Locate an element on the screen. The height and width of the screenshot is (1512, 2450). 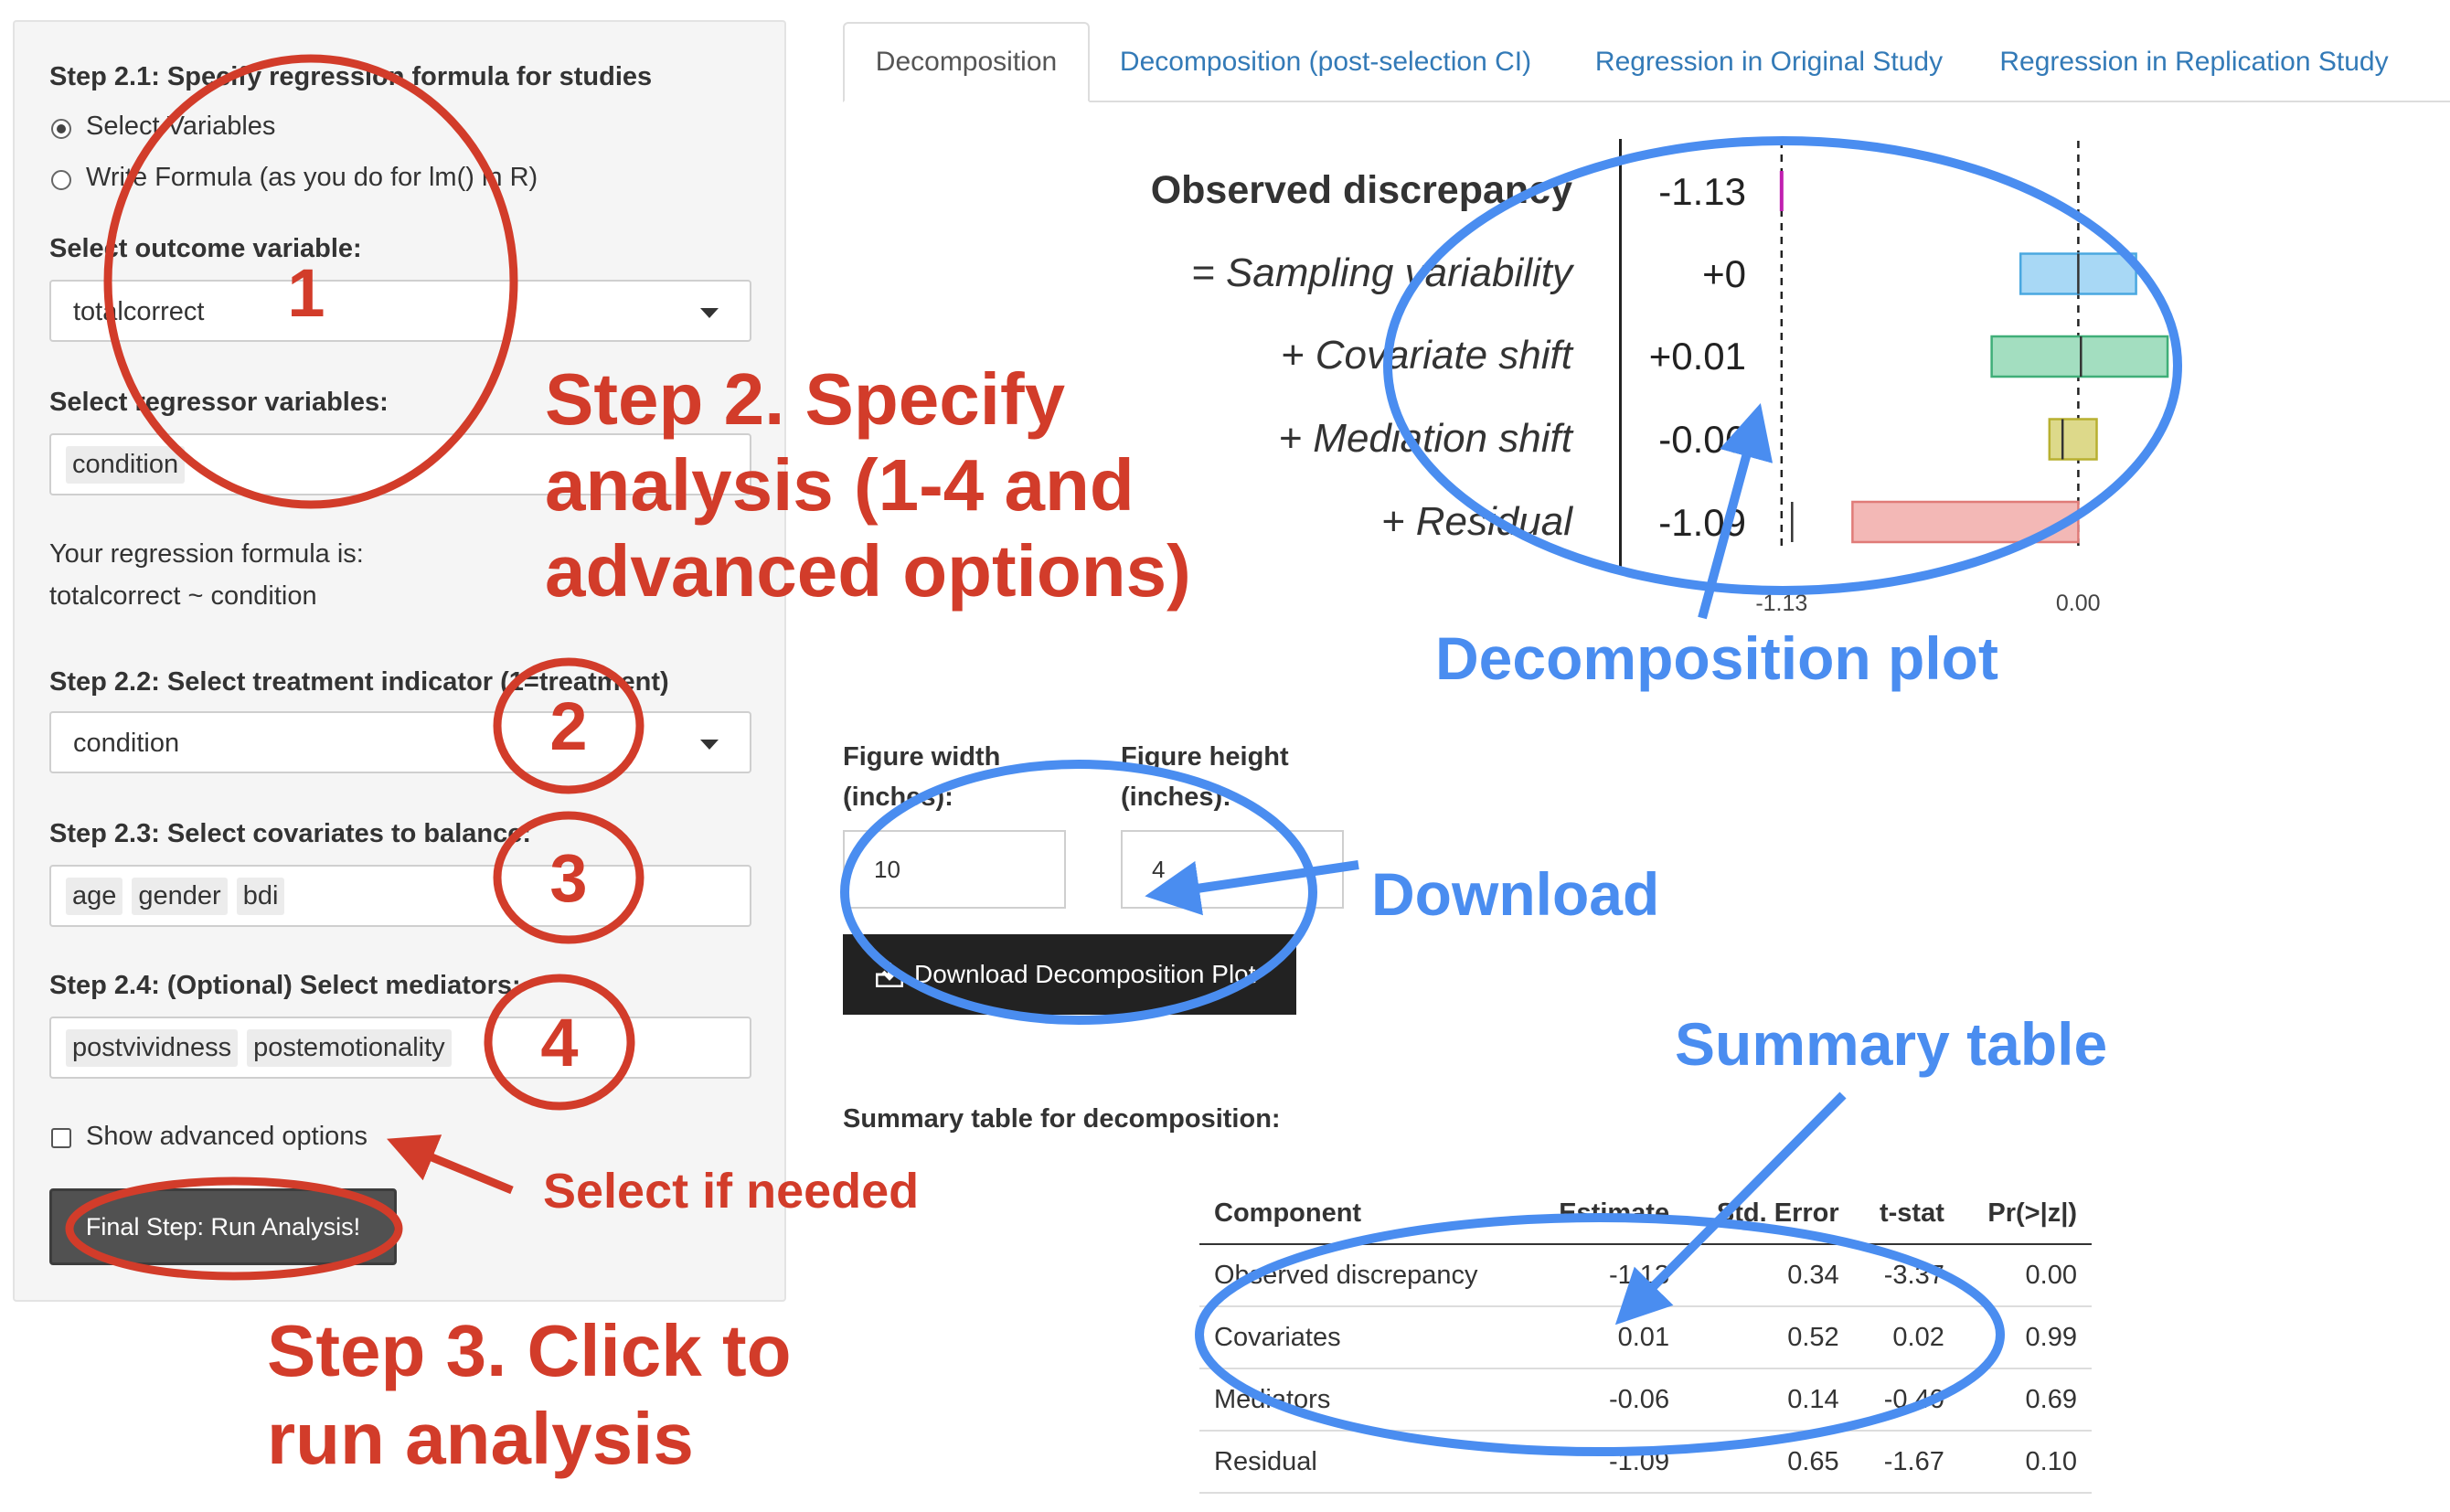
annotation-number-1: 1 is located at coordinates (306, 293).